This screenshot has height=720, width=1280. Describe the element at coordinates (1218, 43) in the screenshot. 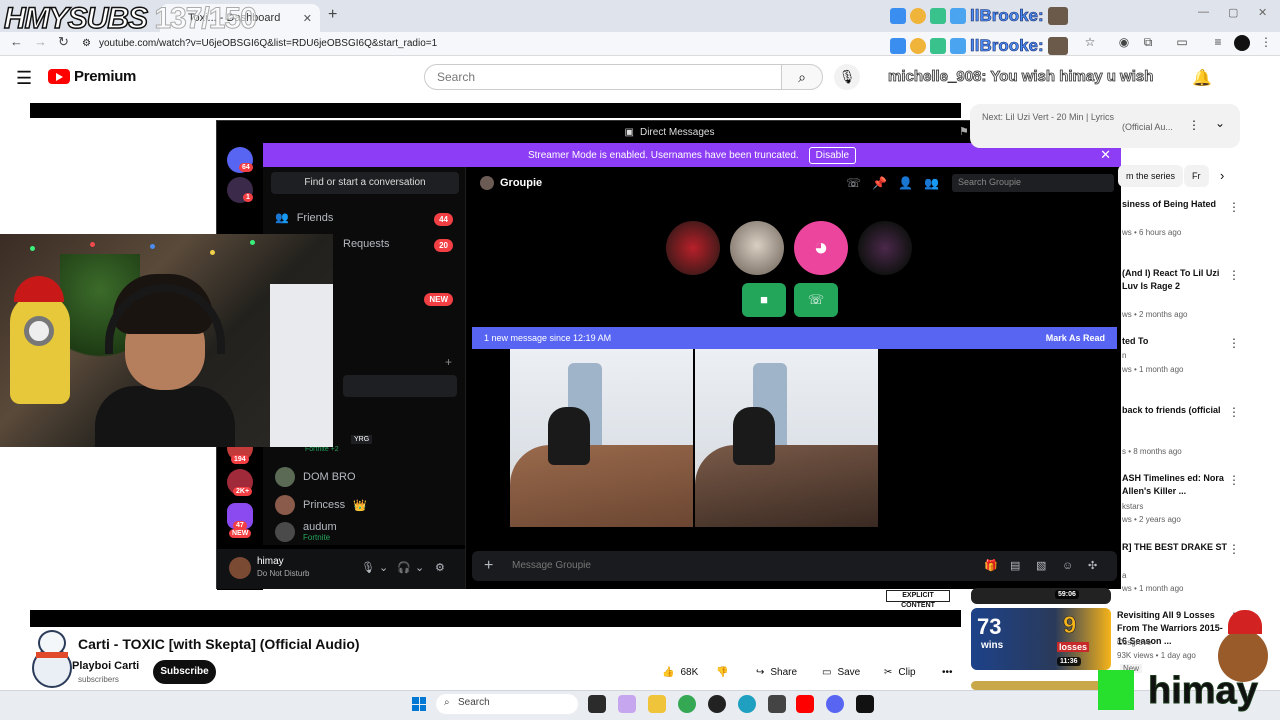

I see `media-icon: ≡` at that location.